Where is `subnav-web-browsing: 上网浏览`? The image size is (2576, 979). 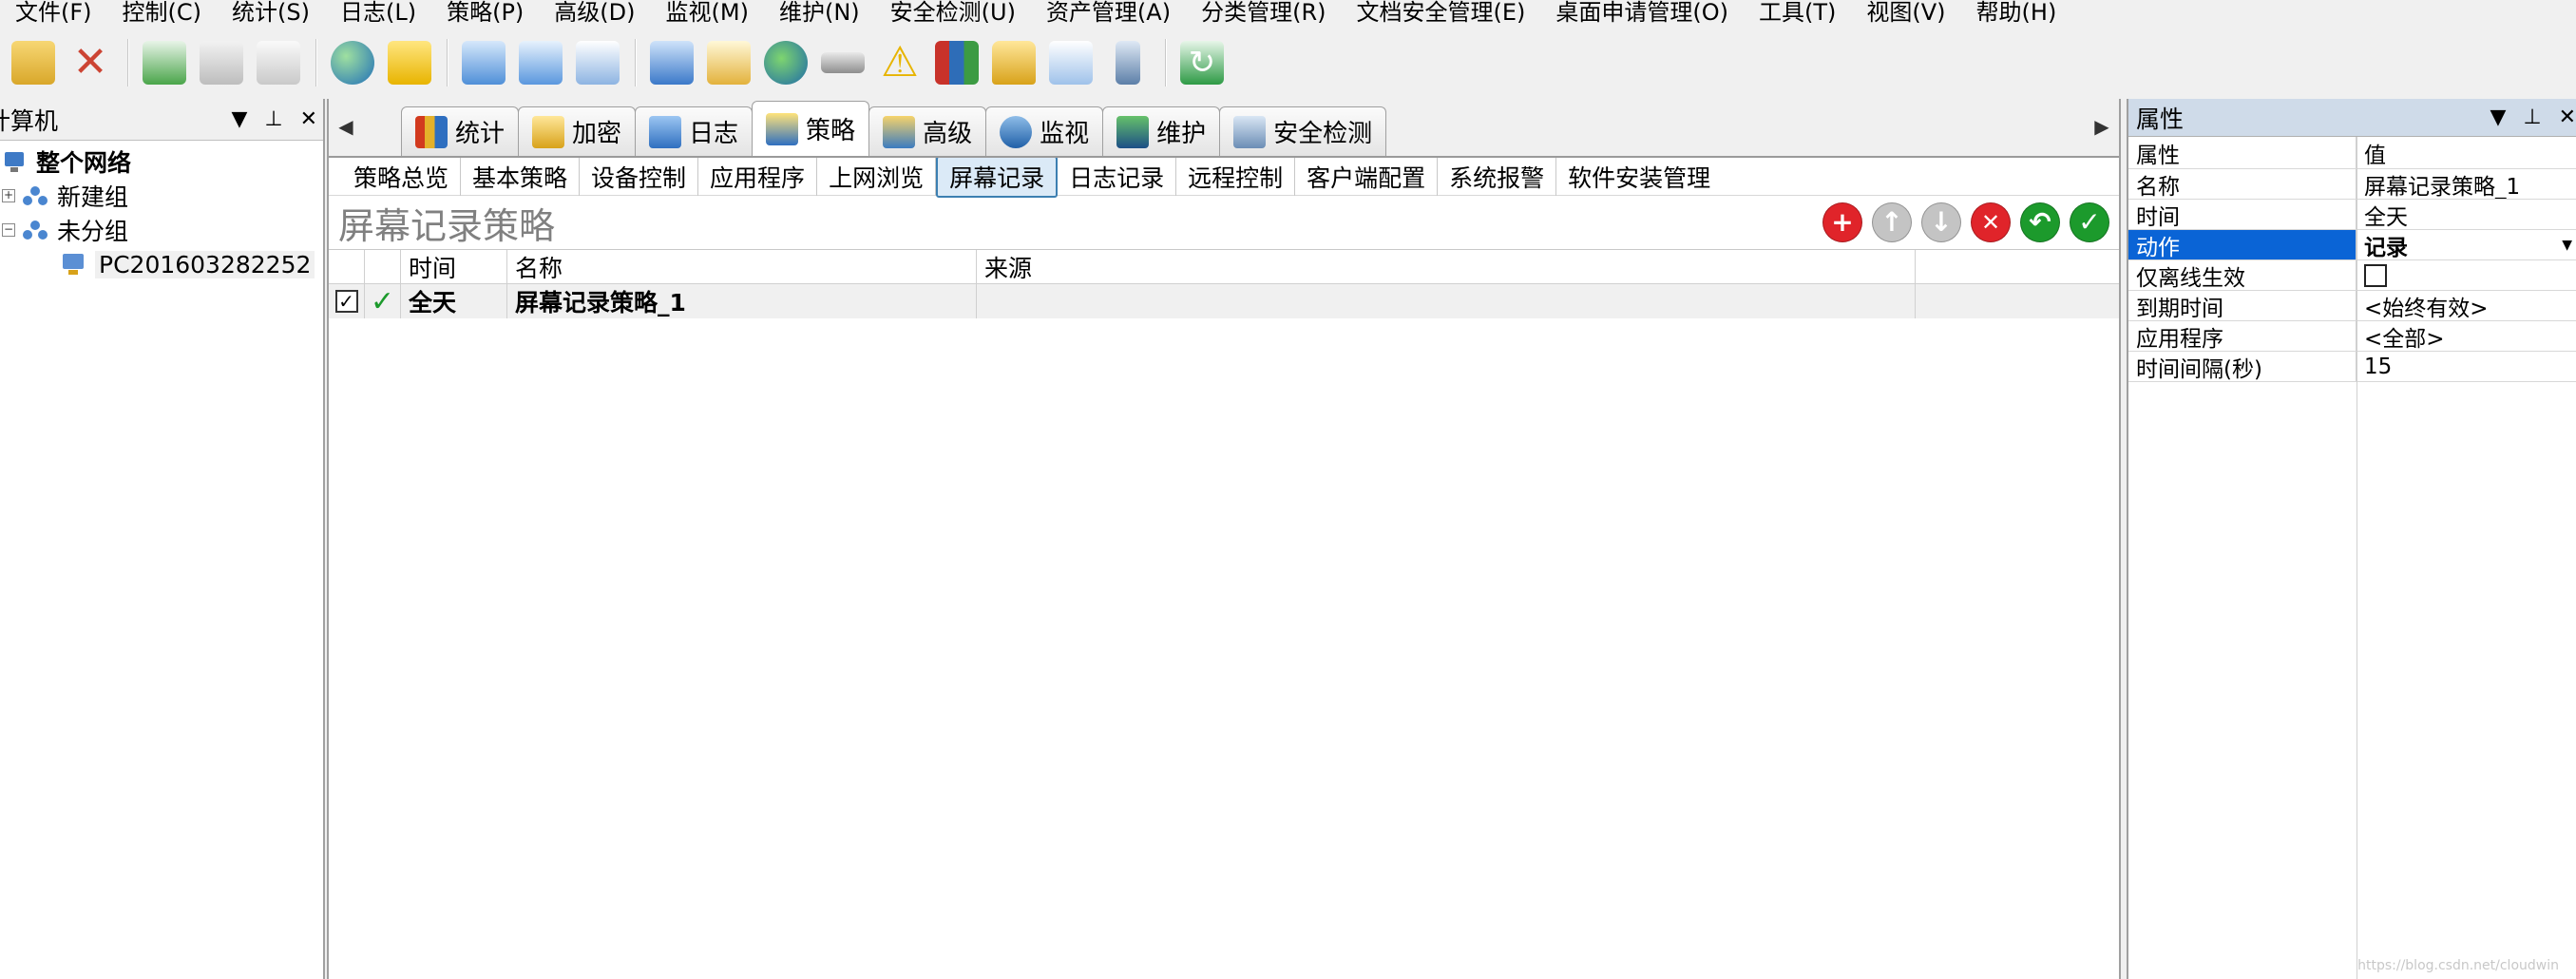 subnav-web-browsing: 上网浏览 is located at coordinates (877, 176).